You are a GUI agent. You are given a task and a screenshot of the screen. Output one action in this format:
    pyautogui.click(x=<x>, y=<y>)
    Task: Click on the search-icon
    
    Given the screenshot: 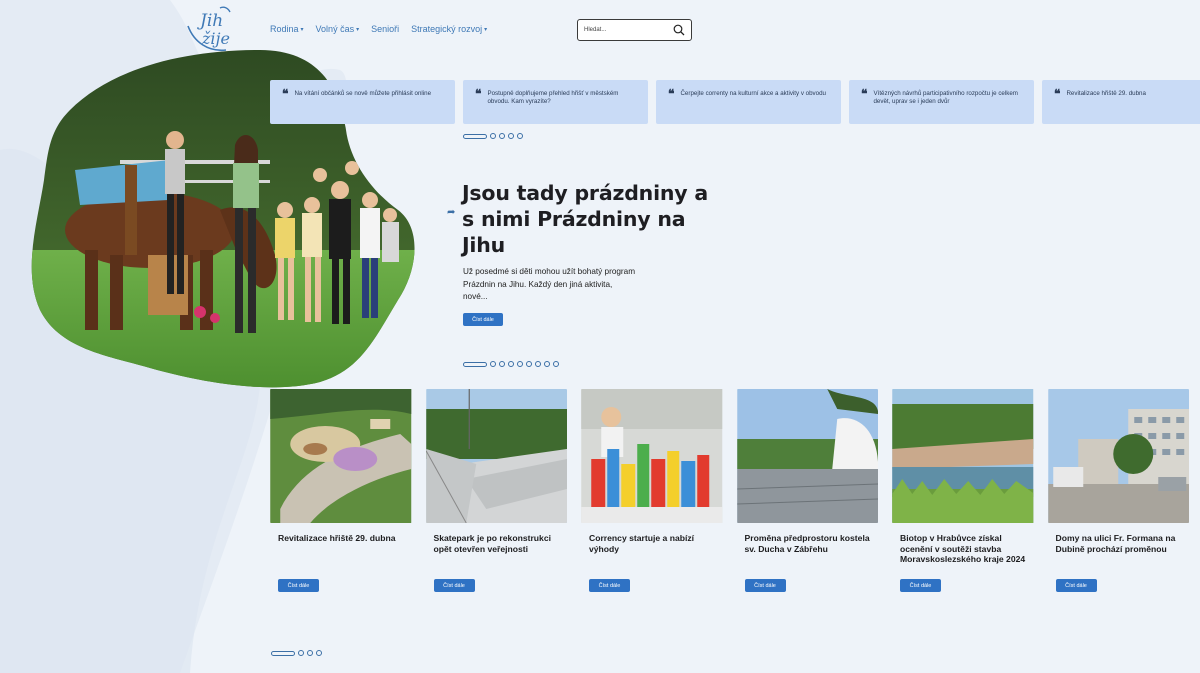 What is the action you would take?
    pyautogui.click(x=679, y=30)
    